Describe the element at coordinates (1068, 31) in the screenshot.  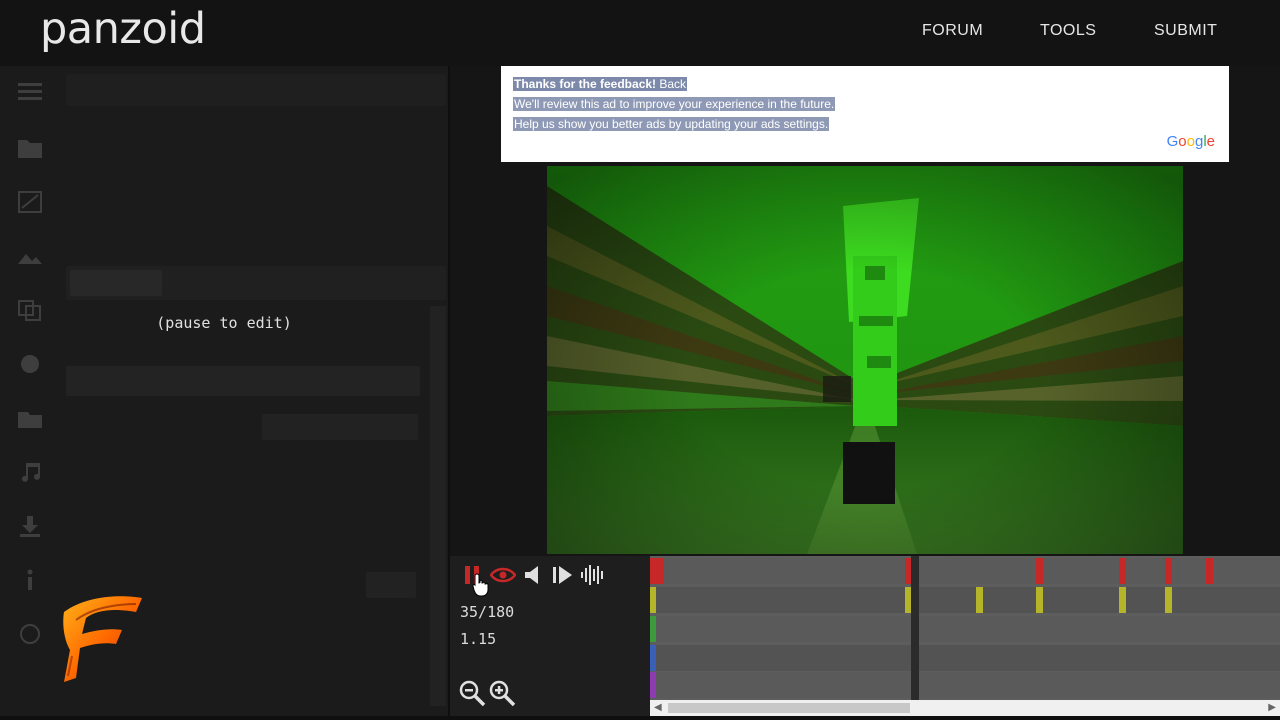
I see `nav-tools: TOOLS` at that location.